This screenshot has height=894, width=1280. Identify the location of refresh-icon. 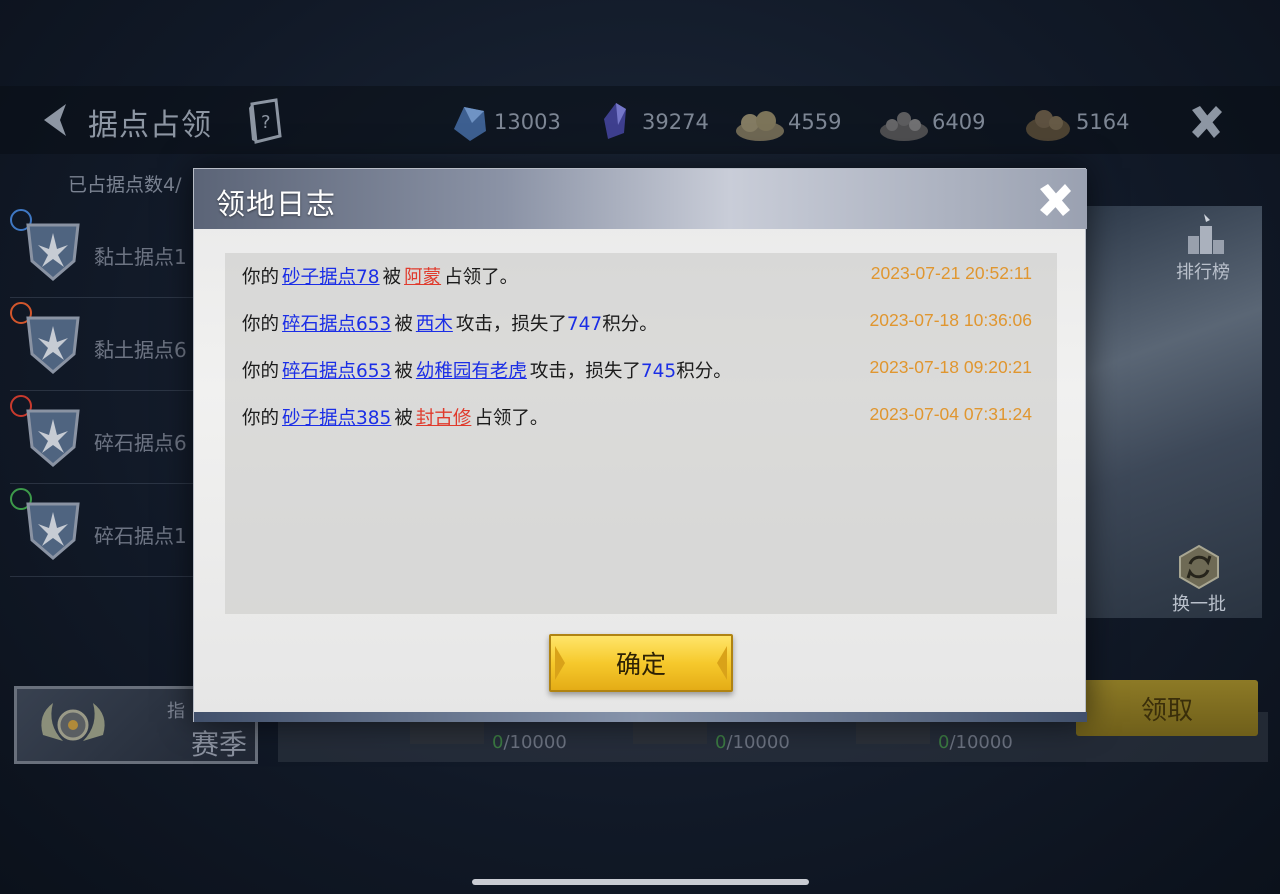
(1199, 567).